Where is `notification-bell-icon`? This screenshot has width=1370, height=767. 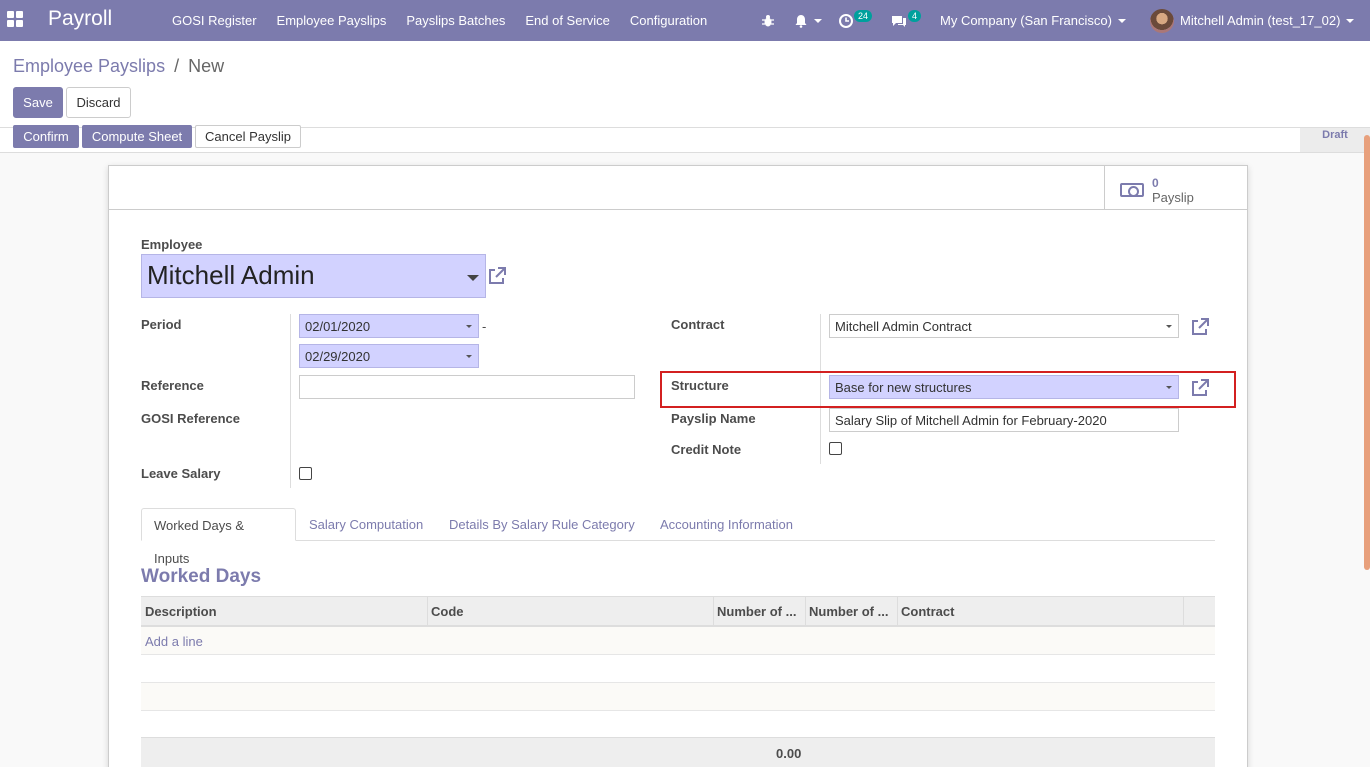
notification-bell-icon is located at coordinates (808, 20).